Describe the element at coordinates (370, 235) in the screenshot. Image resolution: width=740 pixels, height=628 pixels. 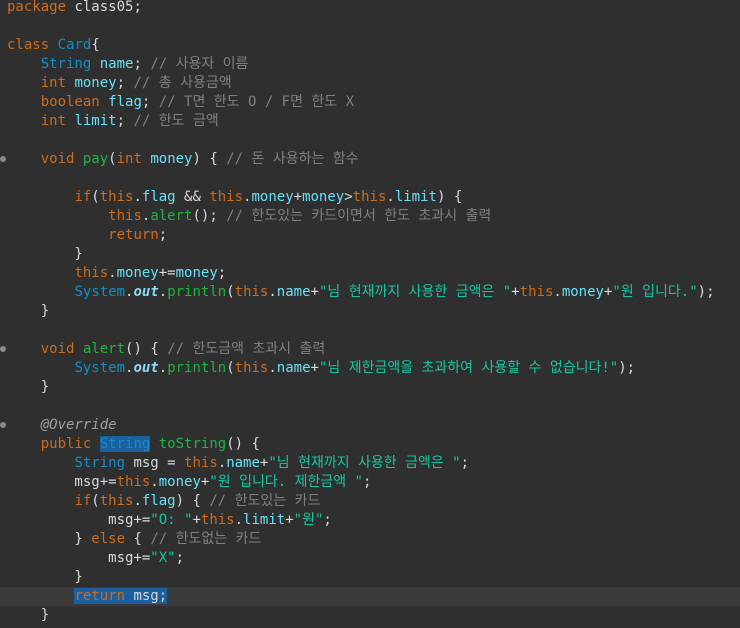
I see `code-line: return;` at that location.